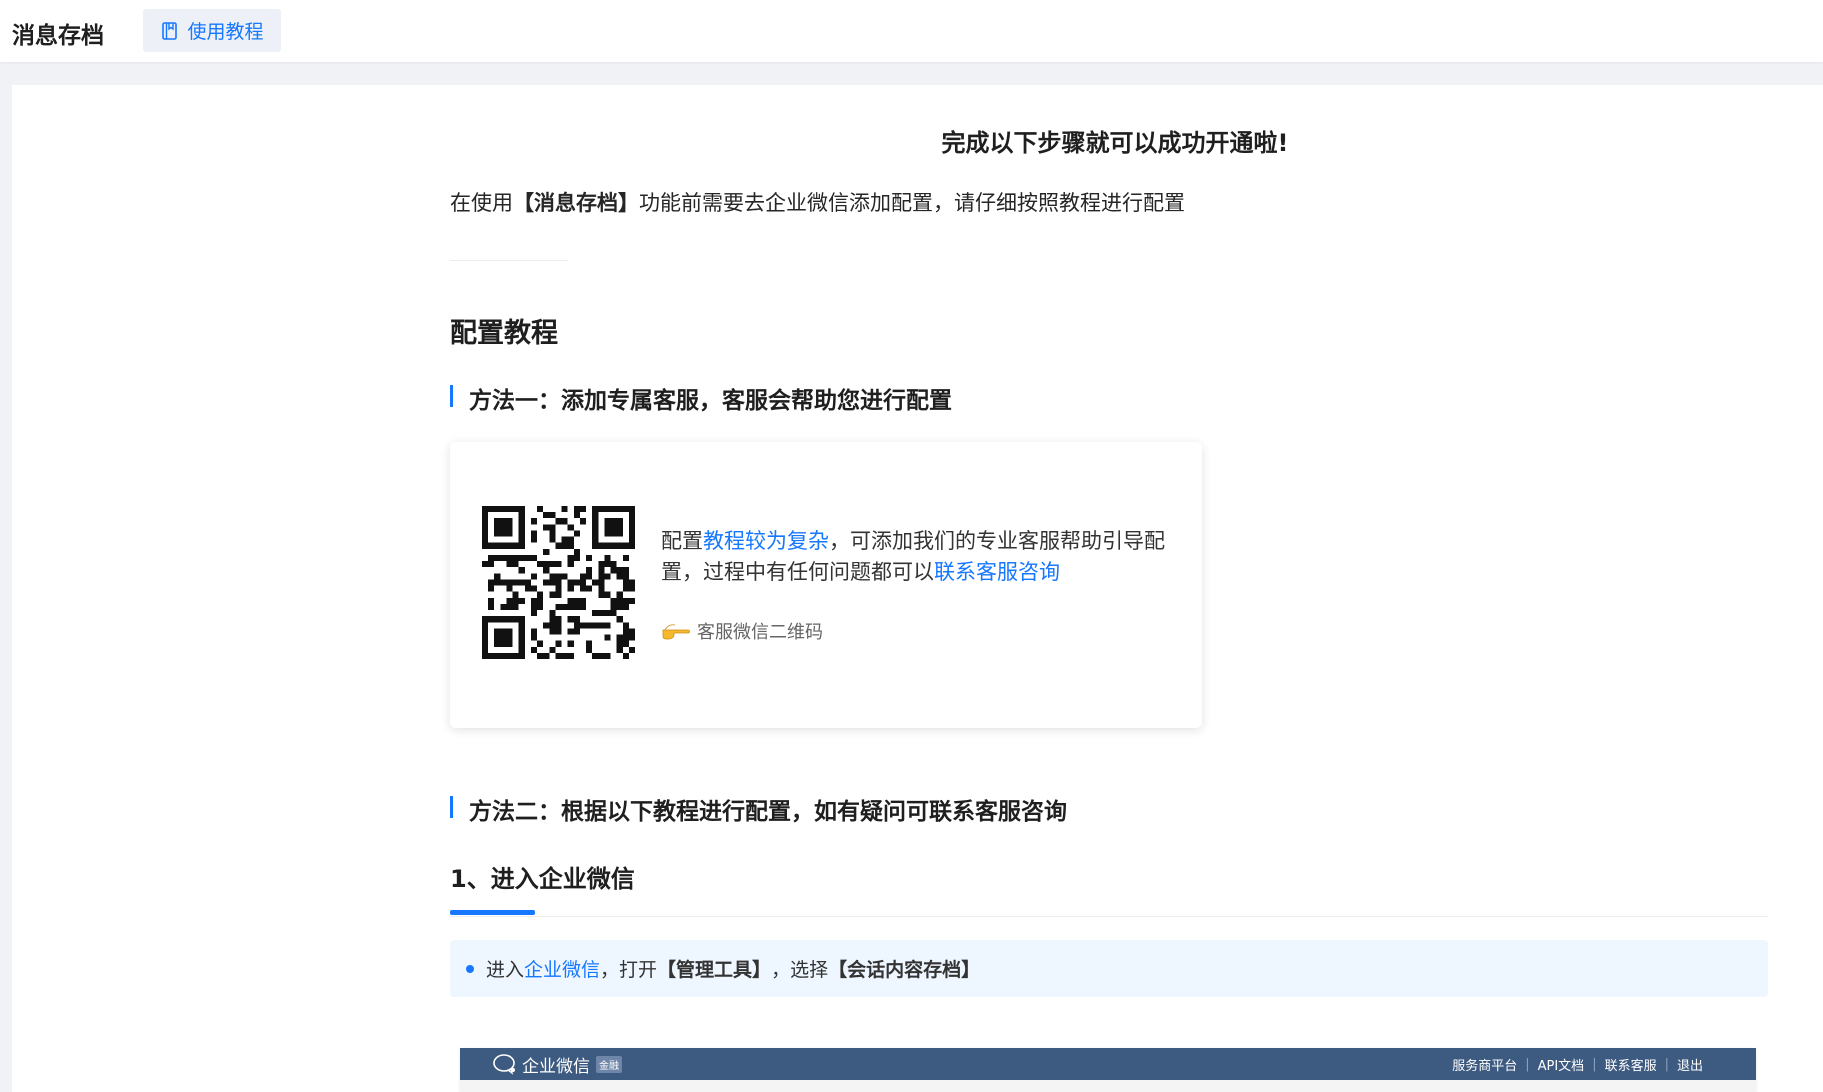 Image resolution: width=1823 pixels, height=1092 pixels. I want to click on wecom-nav-links: 服务商平台 | API文档 | 联系客服 | 退出, so click(1577, 1064).